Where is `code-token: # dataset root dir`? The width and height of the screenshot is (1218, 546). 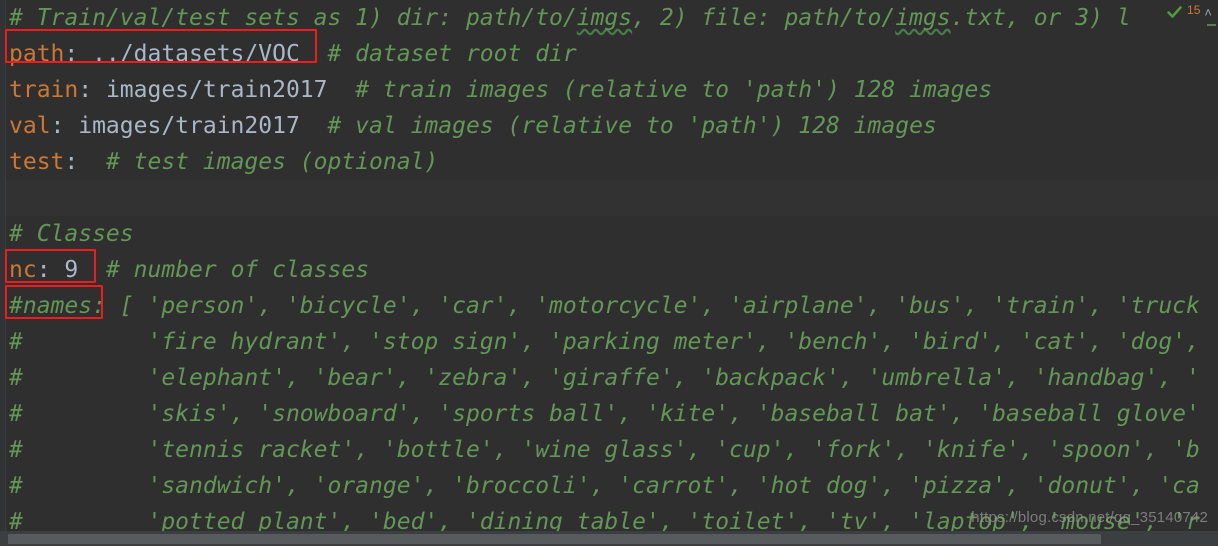
code-token: # dataset root dir is located at coordinates (438, 54).